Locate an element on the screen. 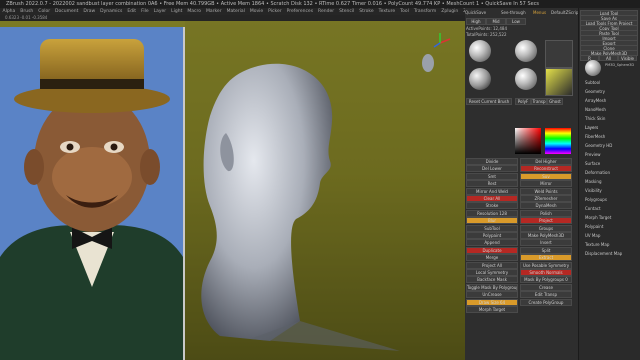  tool-button-create-polygroup: Create PolyGroup is located at coordinates (546, 302).